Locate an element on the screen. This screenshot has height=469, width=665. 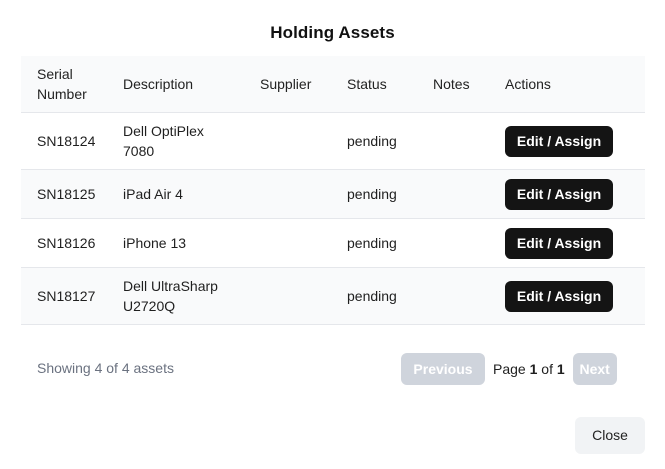
close-button: Close is located at coordinates (610, 435).